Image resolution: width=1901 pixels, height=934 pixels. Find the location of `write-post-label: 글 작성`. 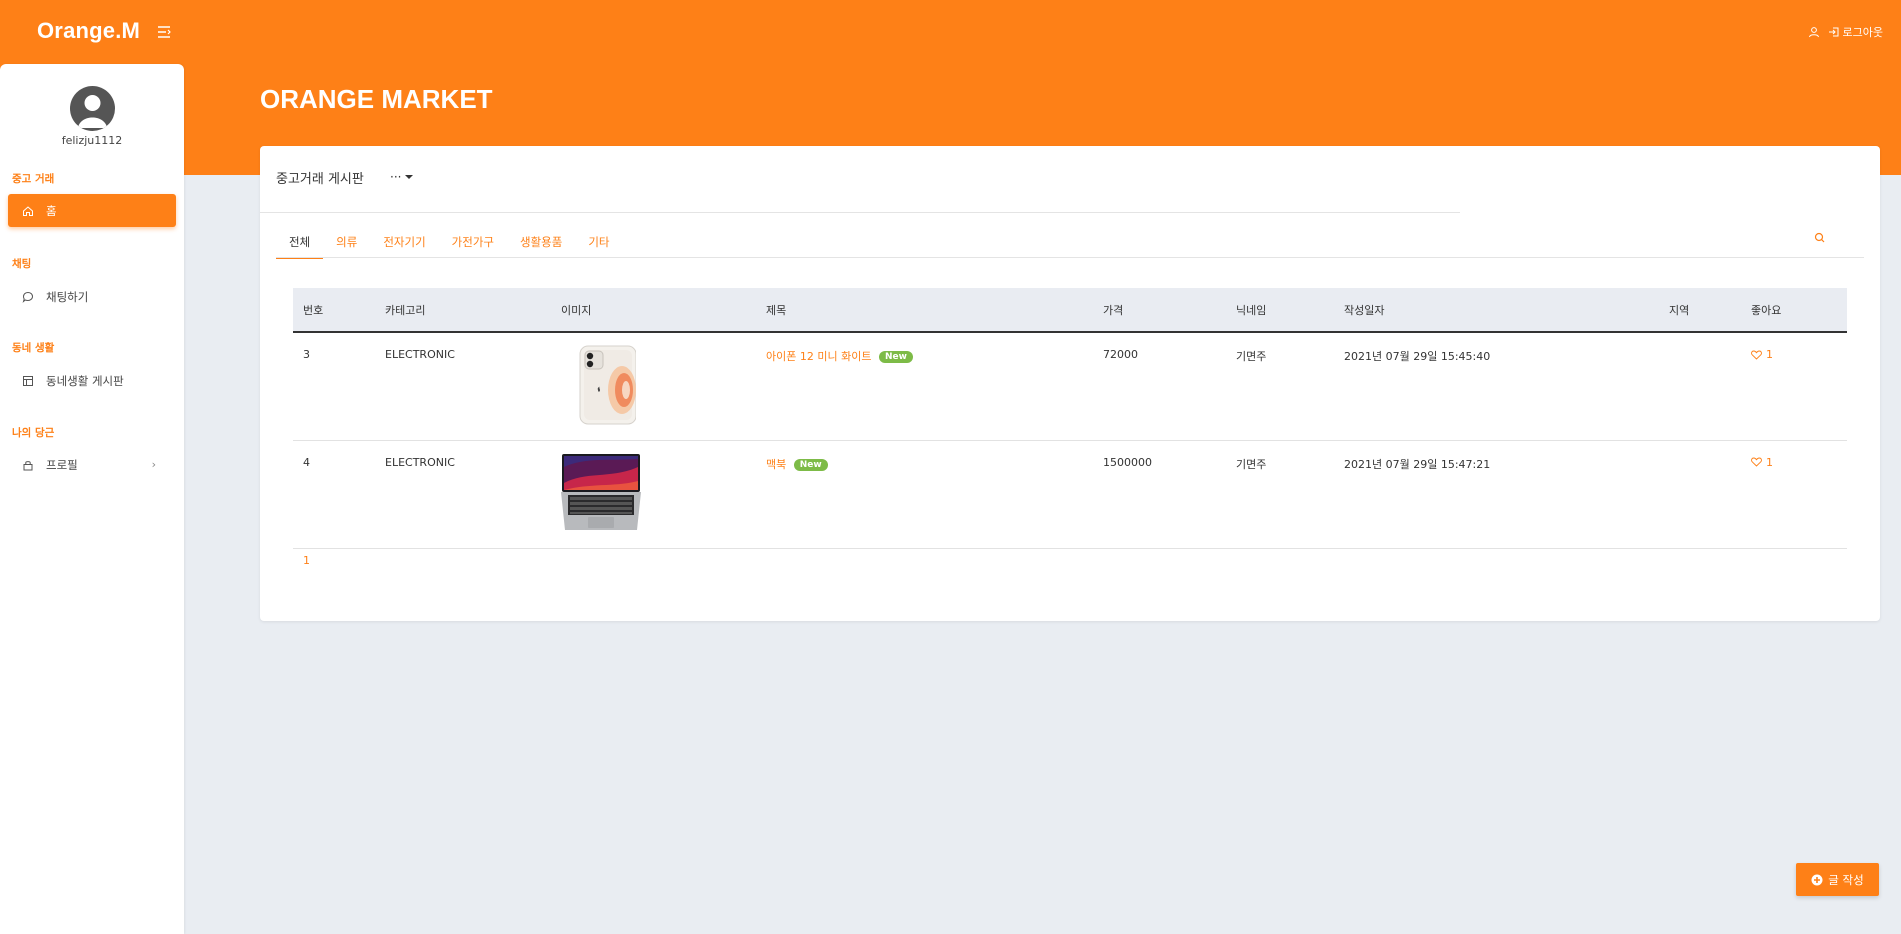

write-post-label: 글 작성 is located at coordinates (1846, 879).